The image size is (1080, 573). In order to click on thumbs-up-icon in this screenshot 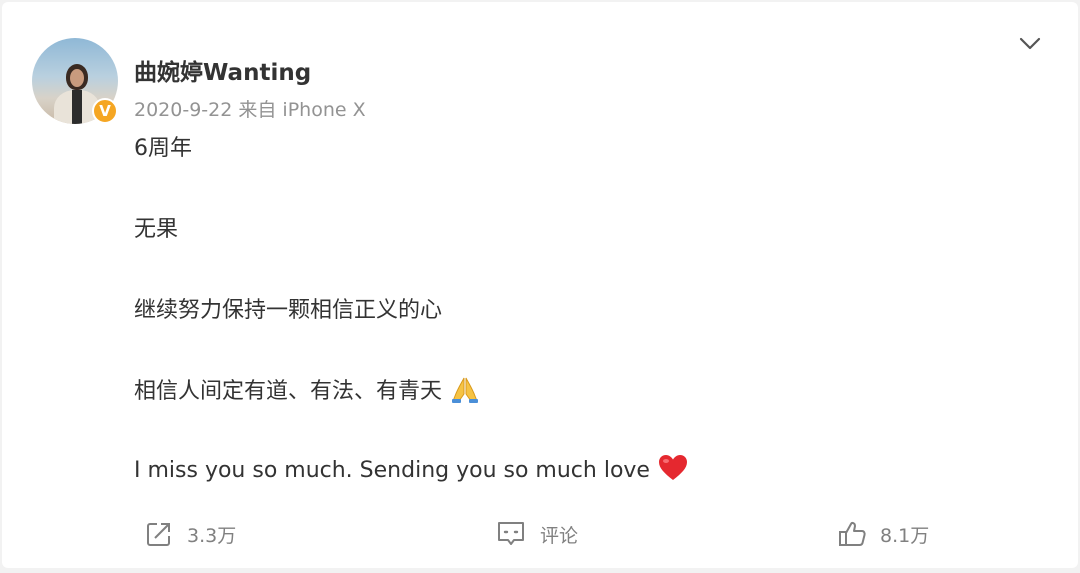, I will do `click(852, 534)`.